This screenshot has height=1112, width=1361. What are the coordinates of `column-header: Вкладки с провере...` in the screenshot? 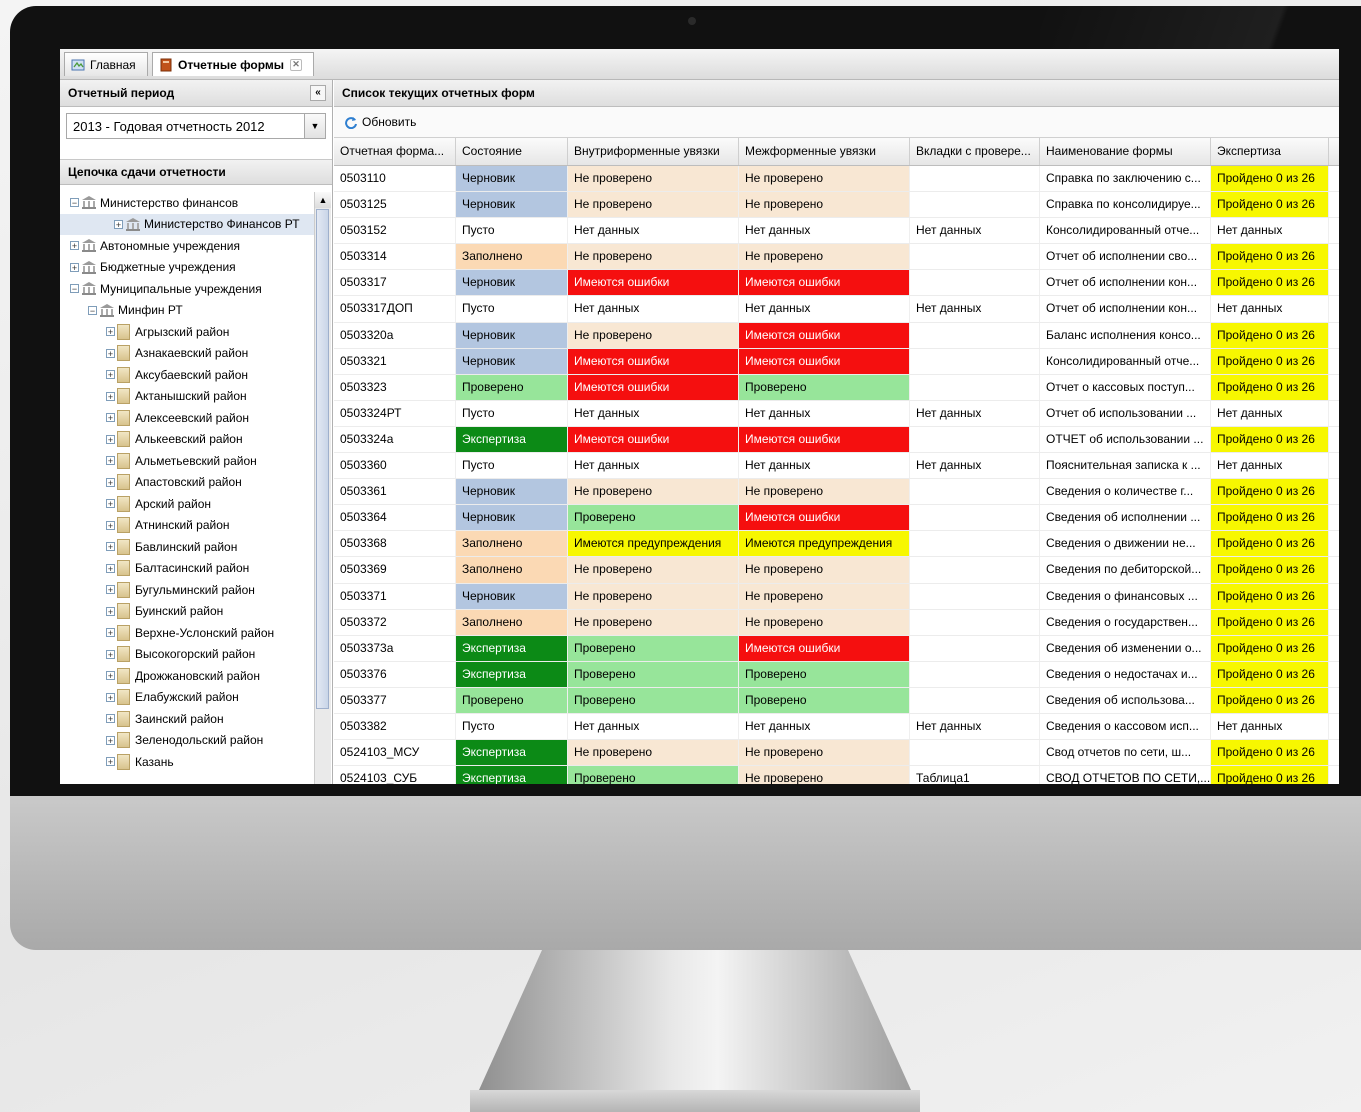 It's located at (975, 151).